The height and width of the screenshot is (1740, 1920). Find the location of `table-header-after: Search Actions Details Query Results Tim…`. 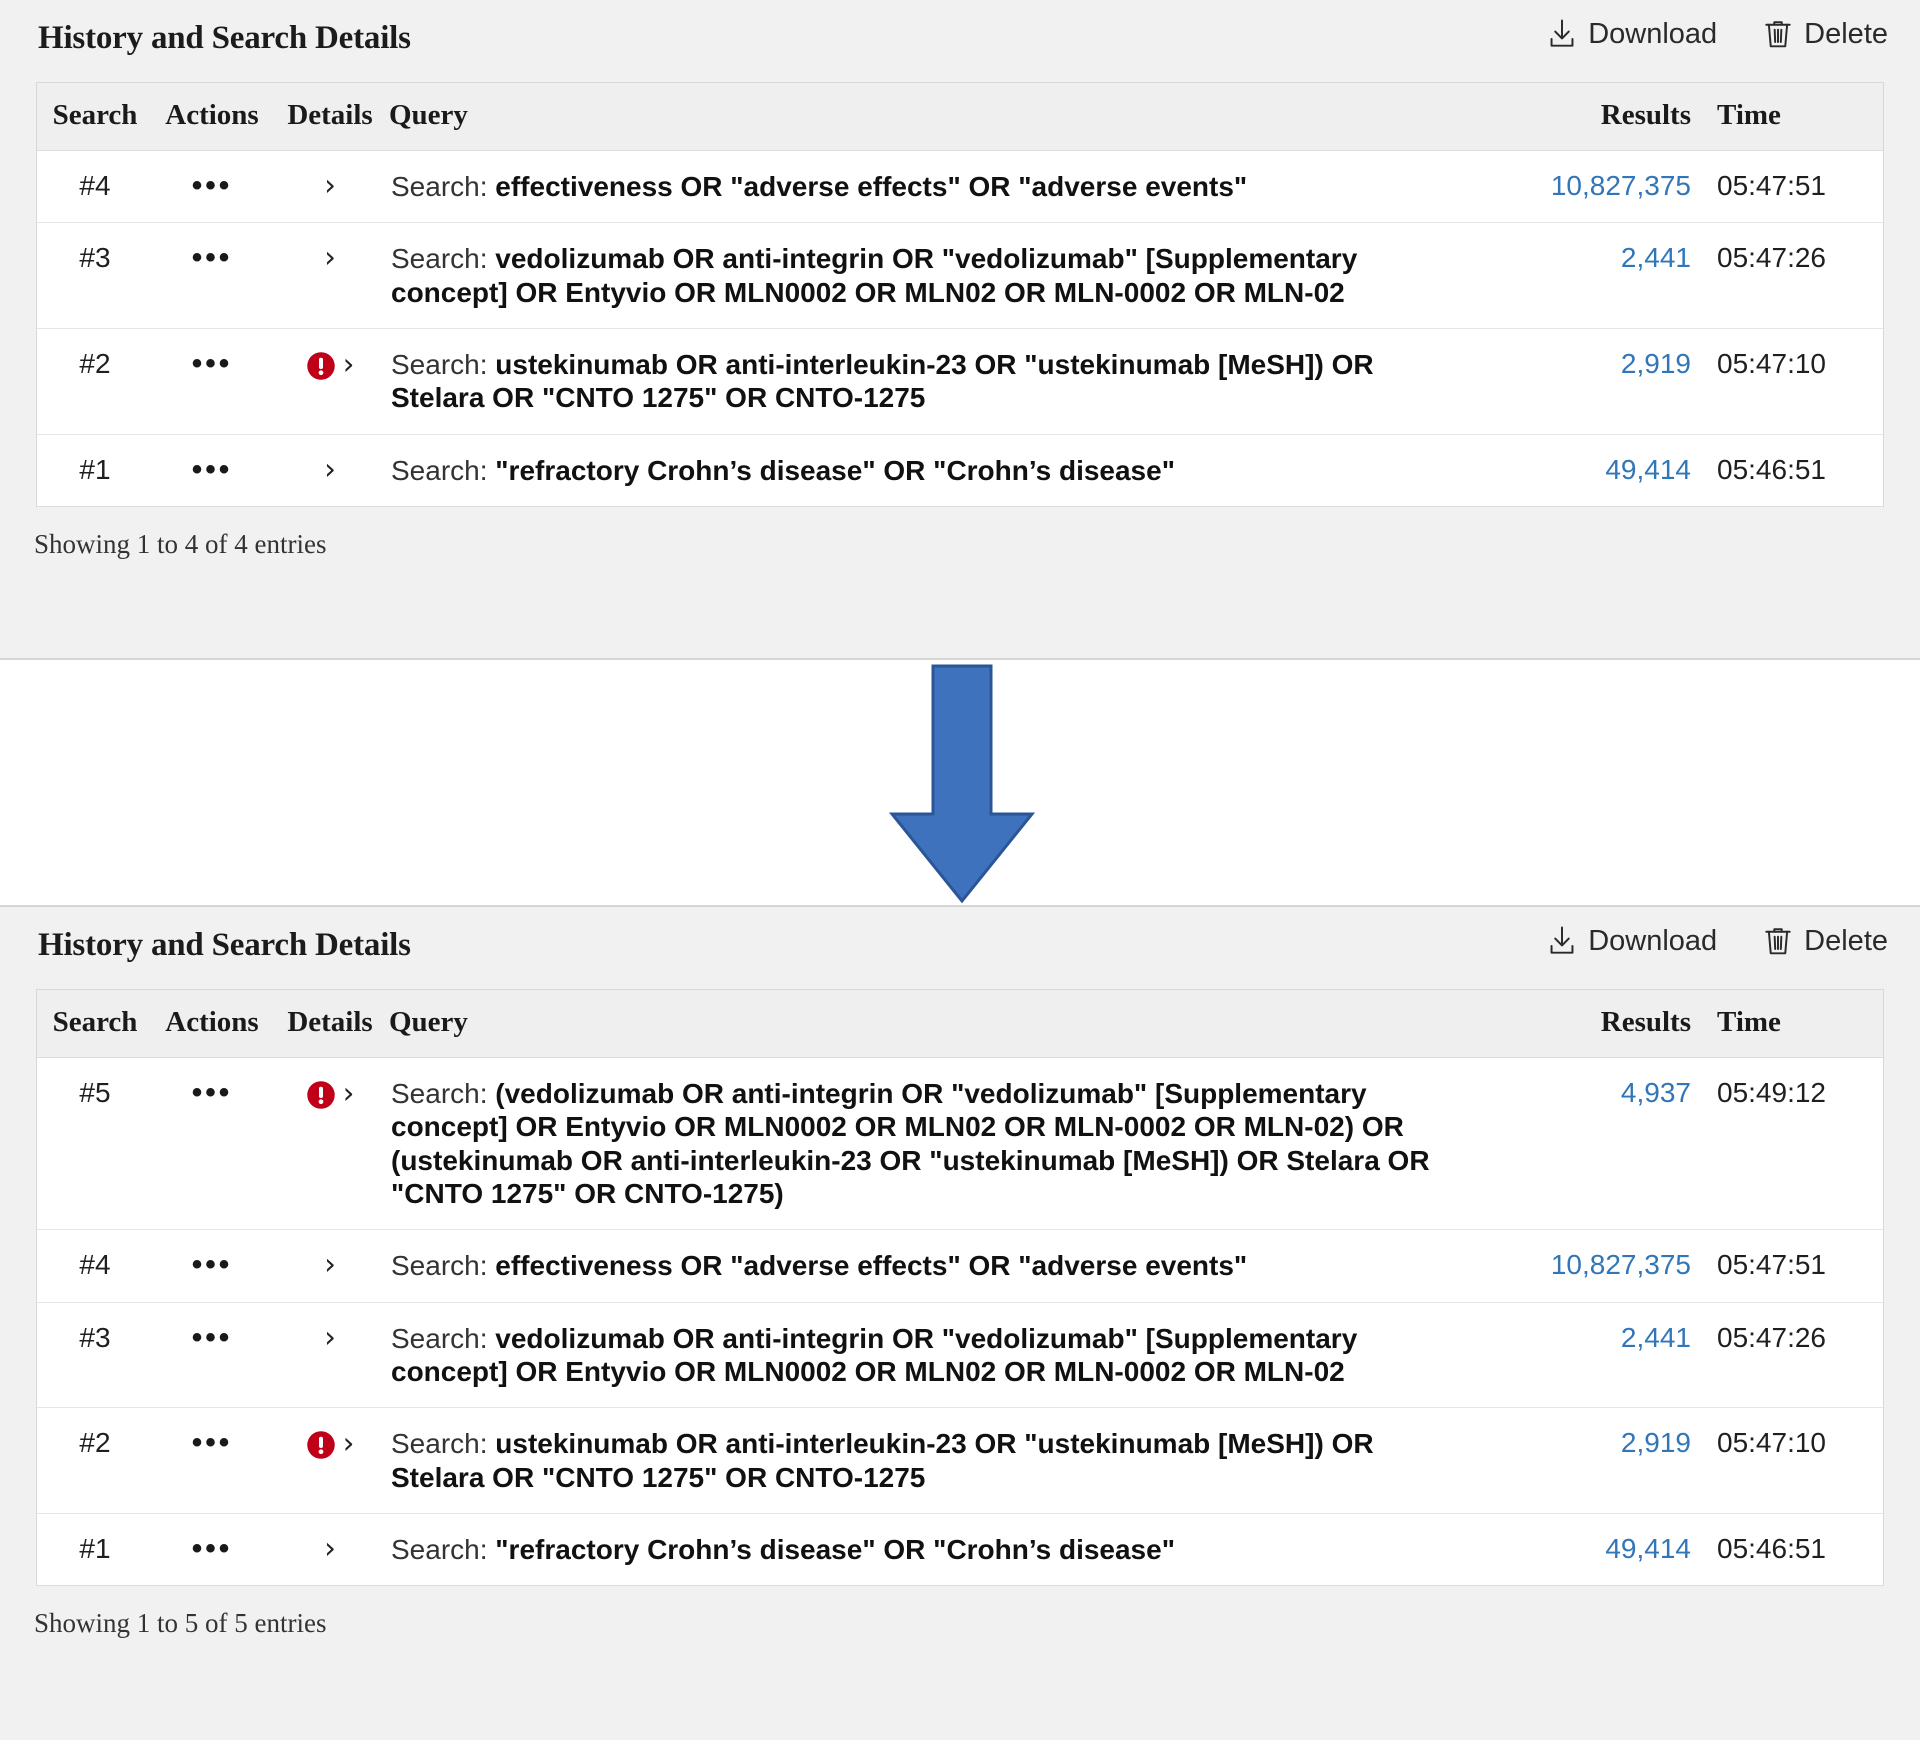

table-header-after: Search Actions Details Query Results Tim… is located at coordinates (960, 1024).